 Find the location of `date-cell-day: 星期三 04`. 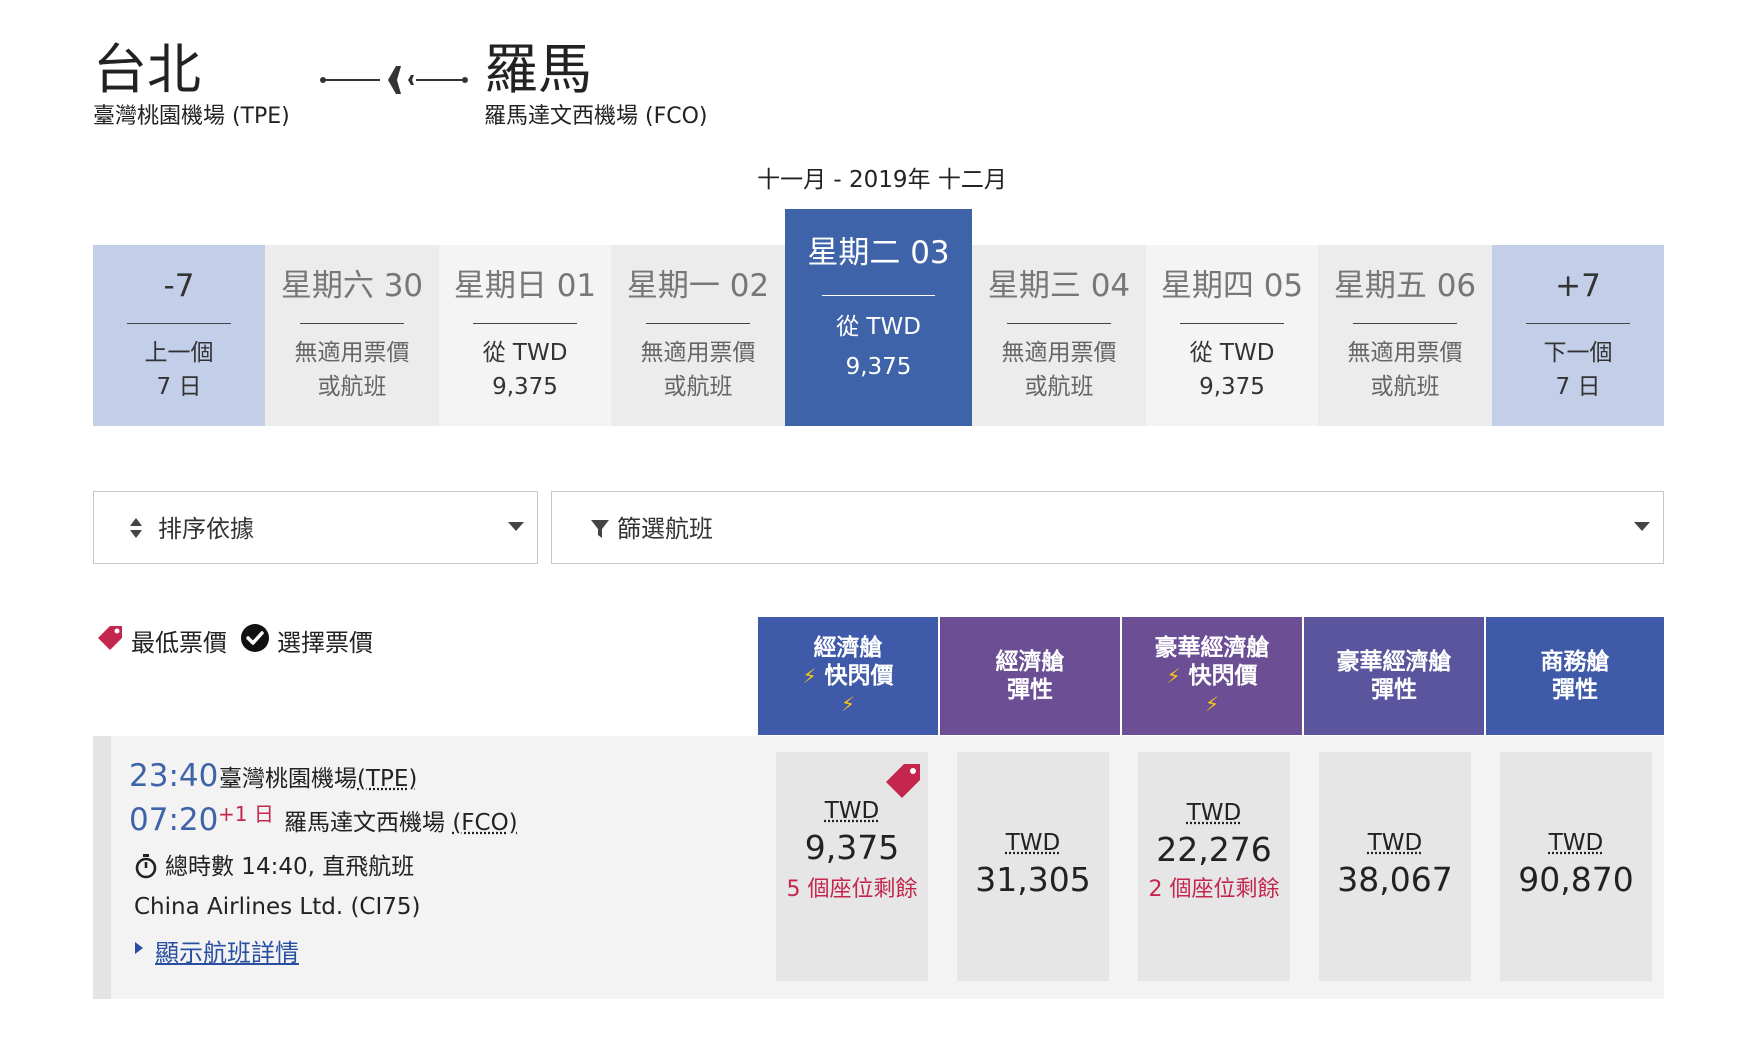

date-cell-day: 星期三 04 is located at coordinates (1059, 286).